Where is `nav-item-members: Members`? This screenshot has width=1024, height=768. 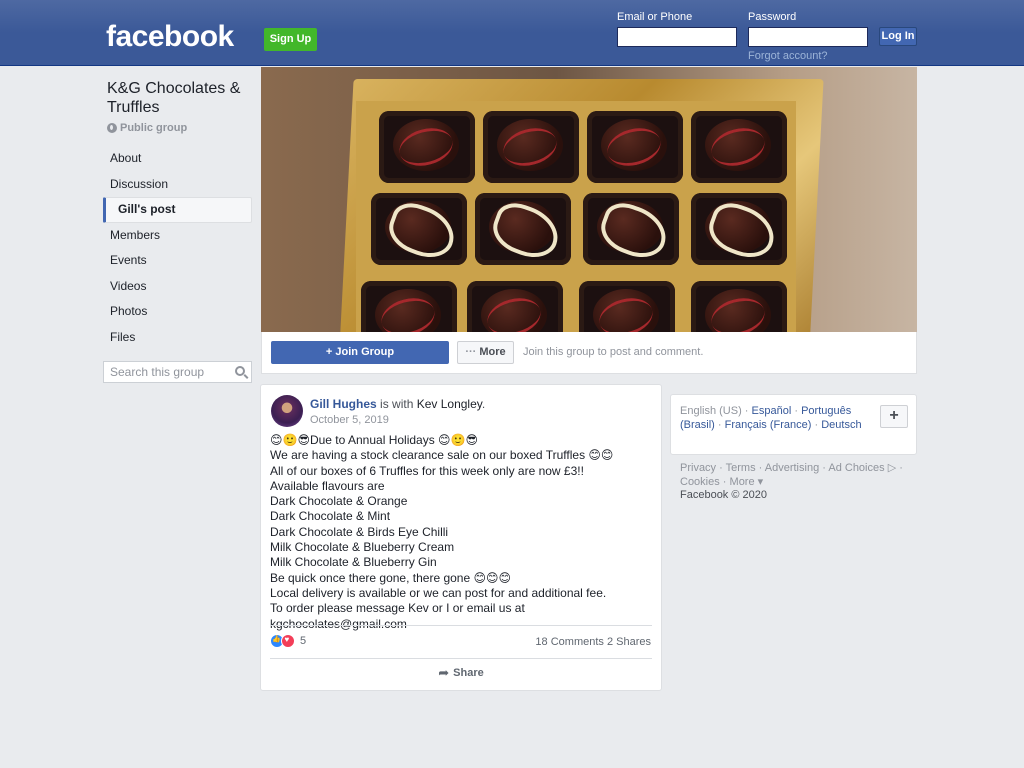 nav-item-members: Members is located at coordinates (177, 236).